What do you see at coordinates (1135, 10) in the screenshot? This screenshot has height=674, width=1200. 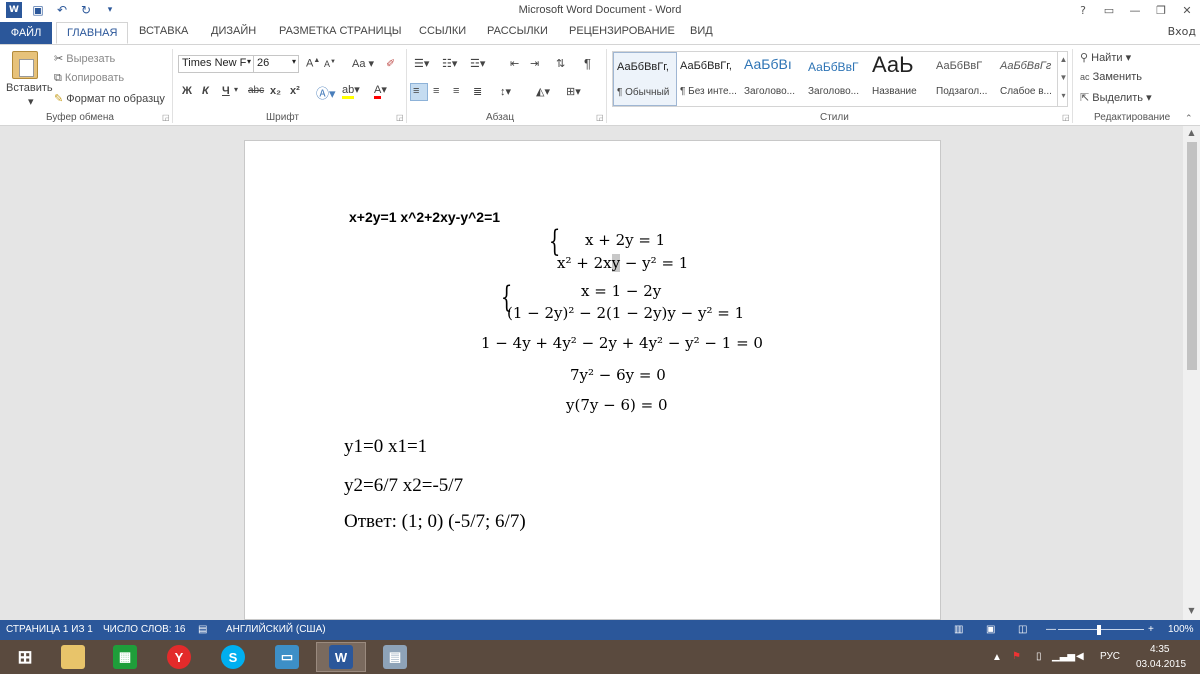 I see `minimize-button: —` at bounding box center [1135, 10].